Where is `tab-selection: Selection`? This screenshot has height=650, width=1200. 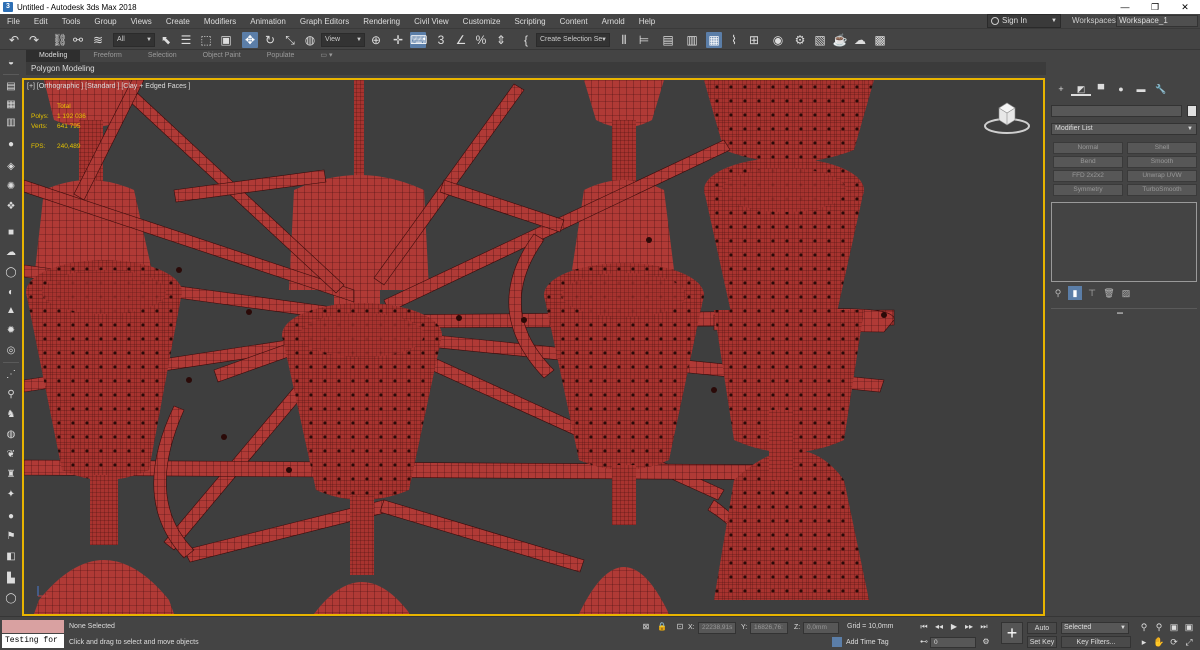
tab-selection: Selection is located at coordinates (162, 56).